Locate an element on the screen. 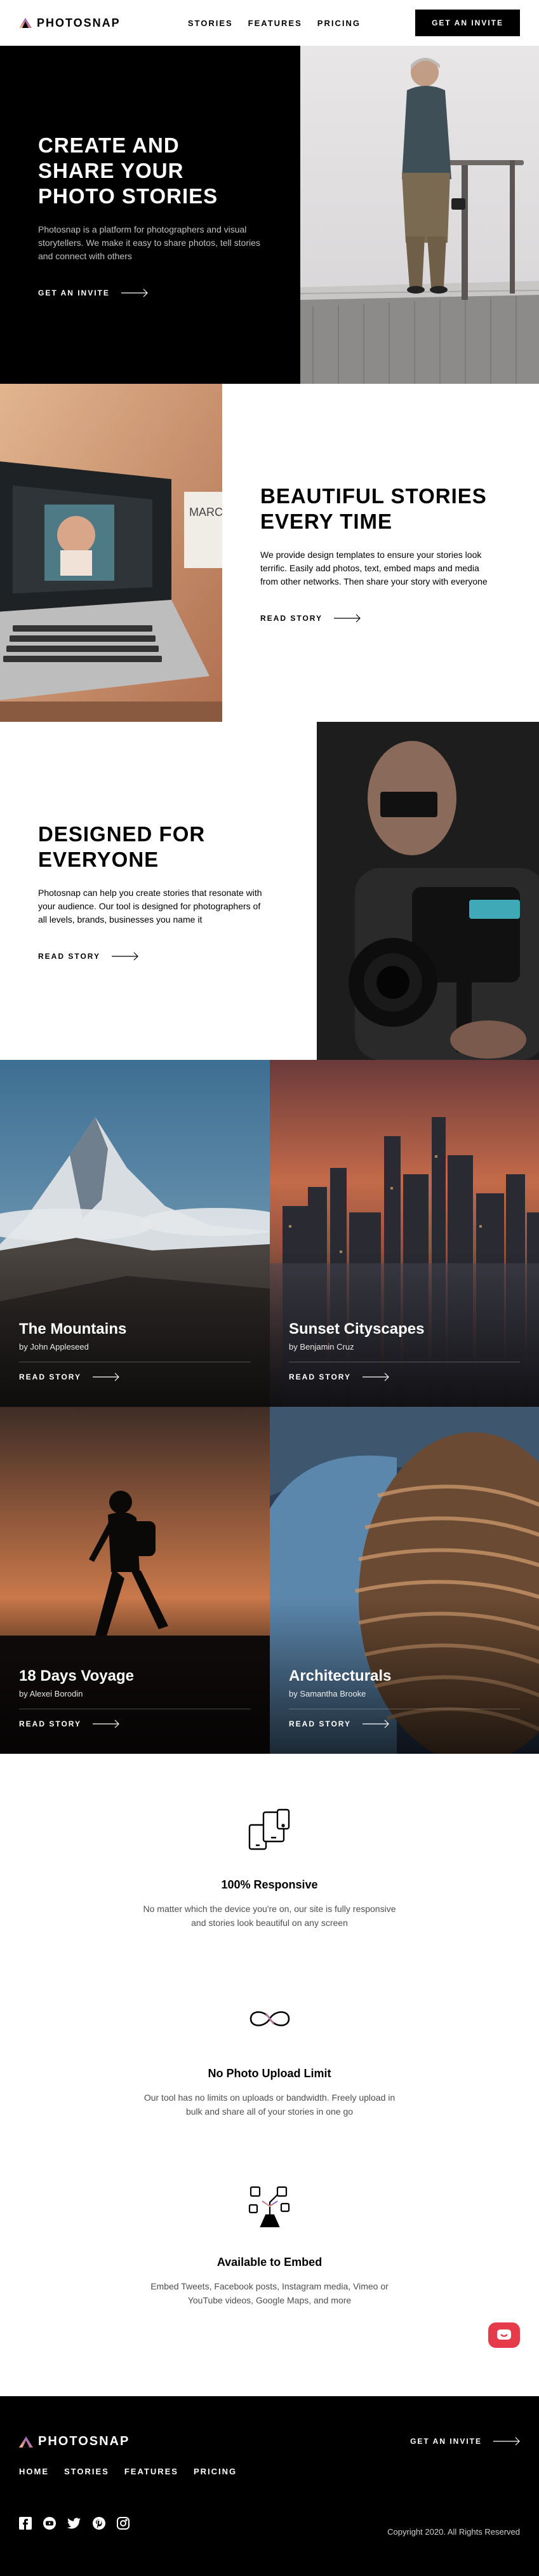 Image resolution: width=539 pixels, height=2576 pixels. story-author: by Samantha Brooke is located at coordinates (327, 1693).